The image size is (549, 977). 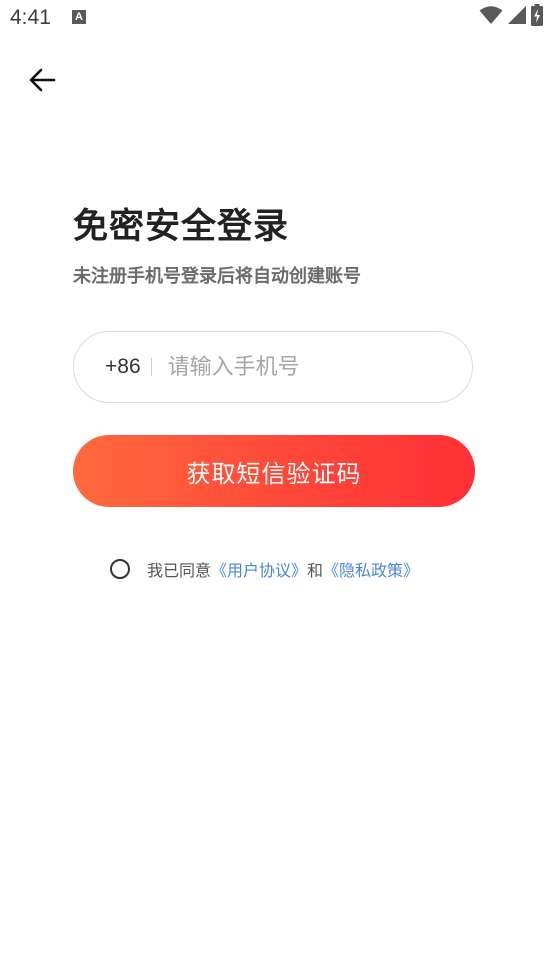 I want to click on country-code: +86, so click(x=123, y=367).